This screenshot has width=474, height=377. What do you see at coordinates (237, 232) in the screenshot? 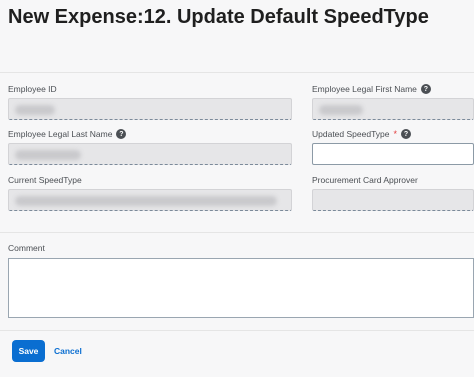
I see `section-divider` at bounding box center [237, 232].